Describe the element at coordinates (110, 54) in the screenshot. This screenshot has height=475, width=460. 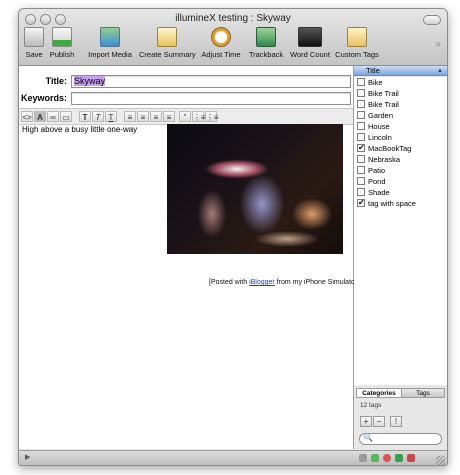
I see `toolbar-import-media-label: Import Media` at that location.